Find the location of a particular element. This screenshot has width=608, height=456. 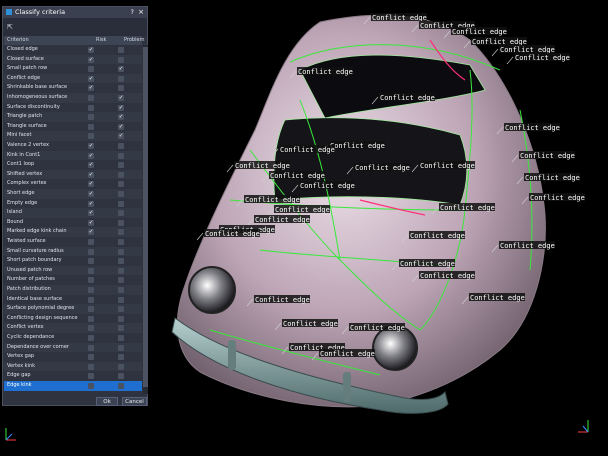

ok-button: Ok is located at coordinates (107, 401).